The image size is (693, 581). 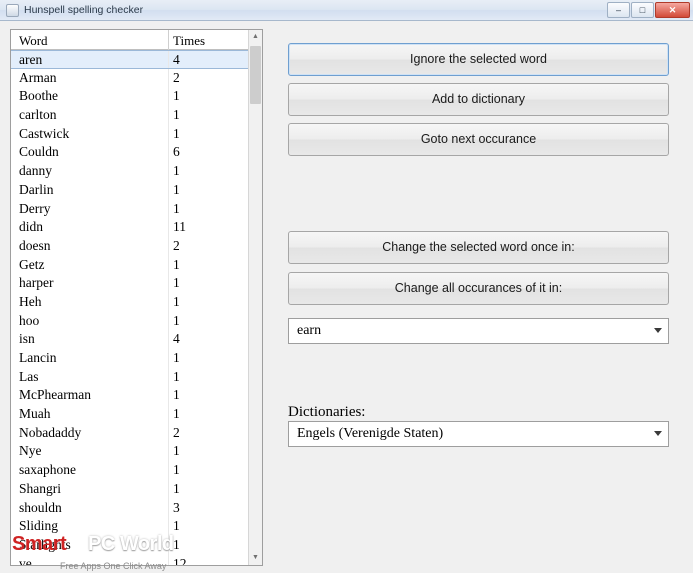 I want to click on table-row: Starlights 1, so click(x=130, y=545).